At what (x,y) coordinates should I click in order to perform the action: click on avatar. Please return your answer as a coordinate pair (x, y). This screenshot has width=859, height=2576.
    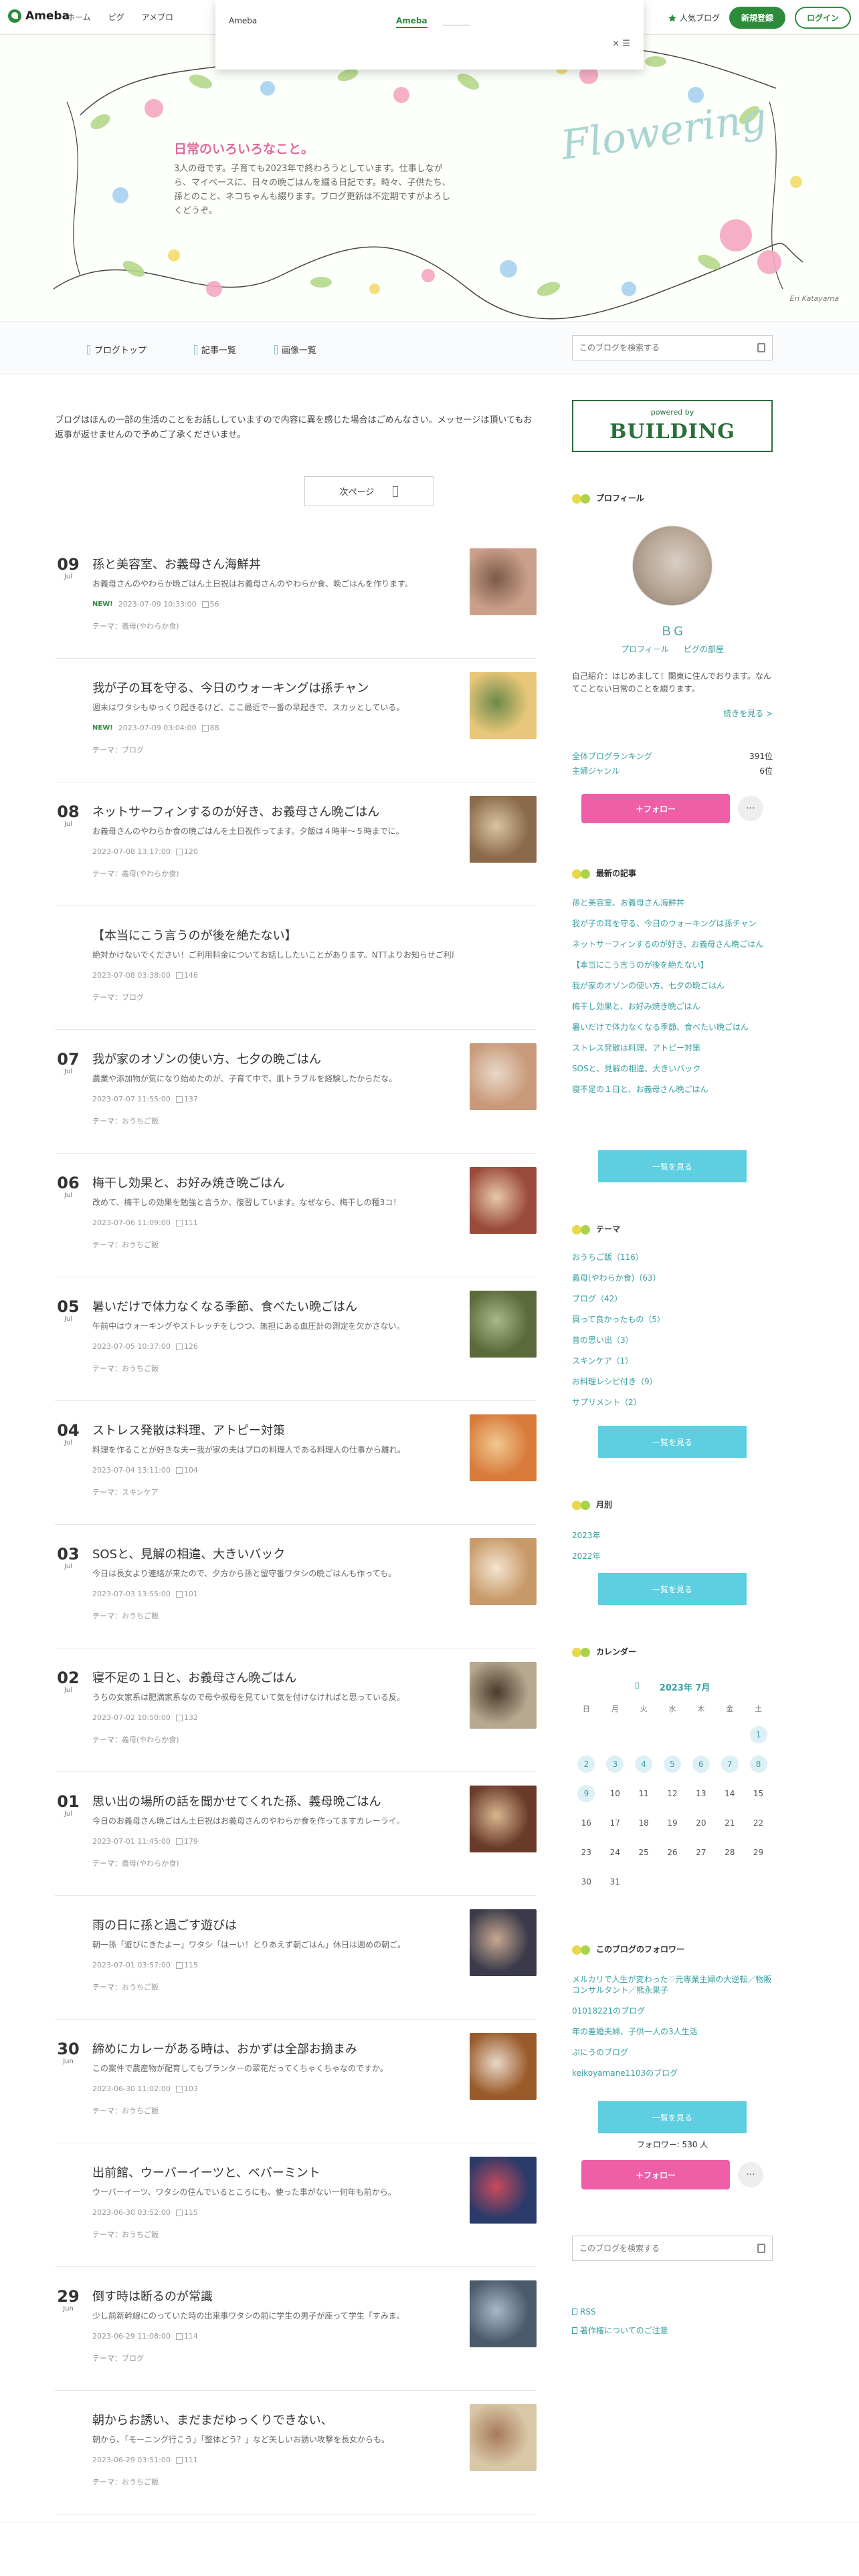
    Looking at the image, I should click on (672, 566).